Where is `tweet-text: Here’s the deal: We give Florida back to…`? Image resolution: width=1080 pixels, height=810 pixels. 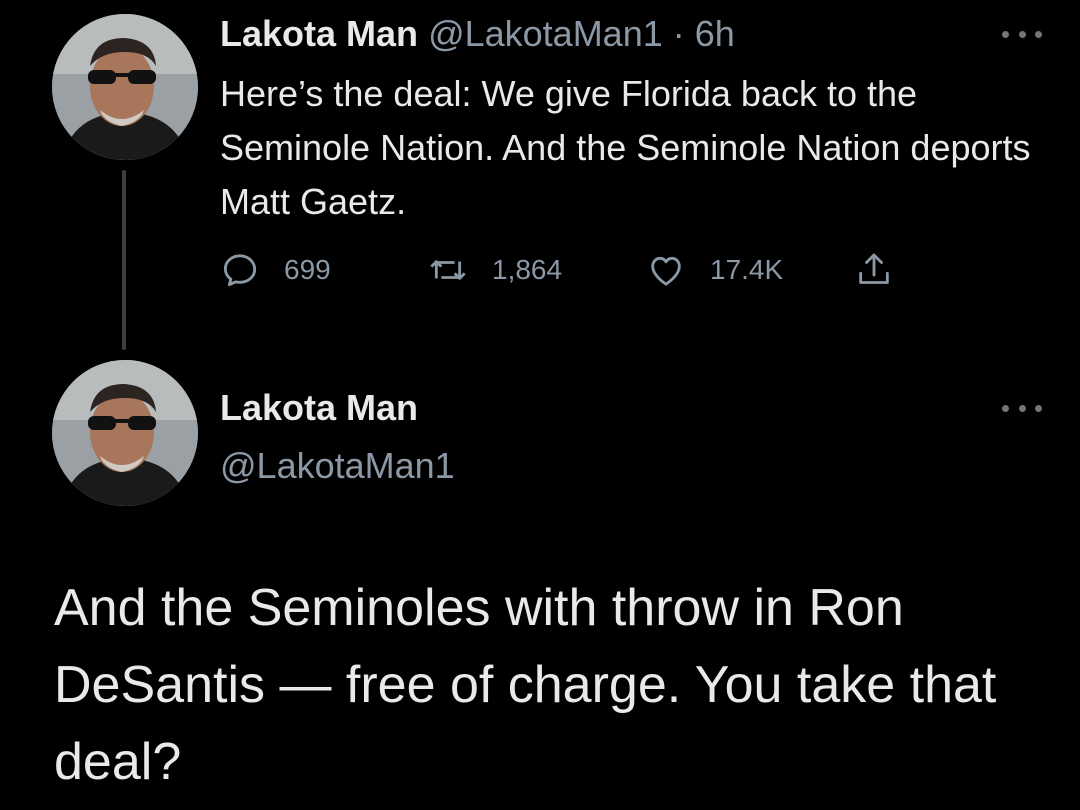 tweet-text: Here’s the deal: We give Florida back to… is located at coordinates (625, 147).